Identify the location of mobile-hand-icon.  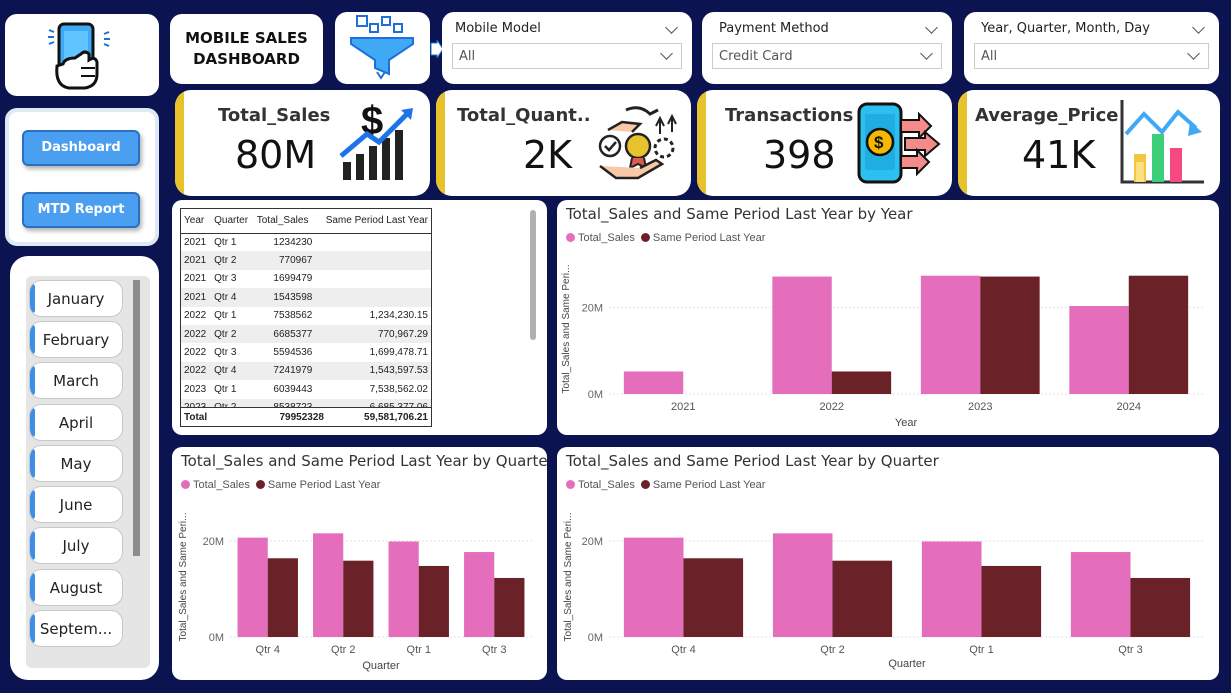
(79, 56).